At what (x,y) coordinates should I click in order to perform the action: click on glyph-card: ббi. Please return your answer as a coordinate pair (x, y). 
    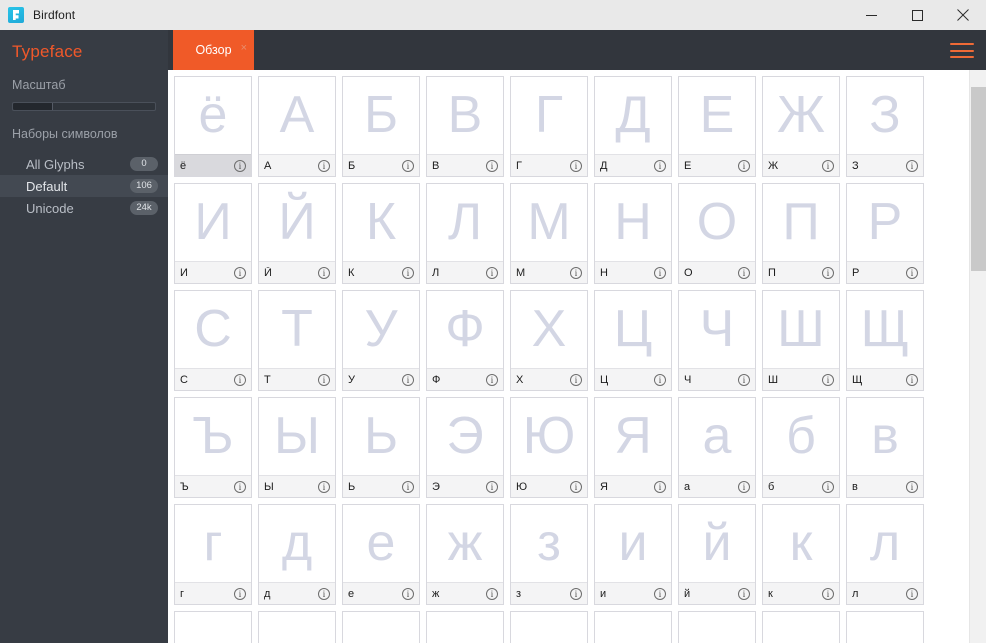
    Looking at the image, I should click on (801, 447).